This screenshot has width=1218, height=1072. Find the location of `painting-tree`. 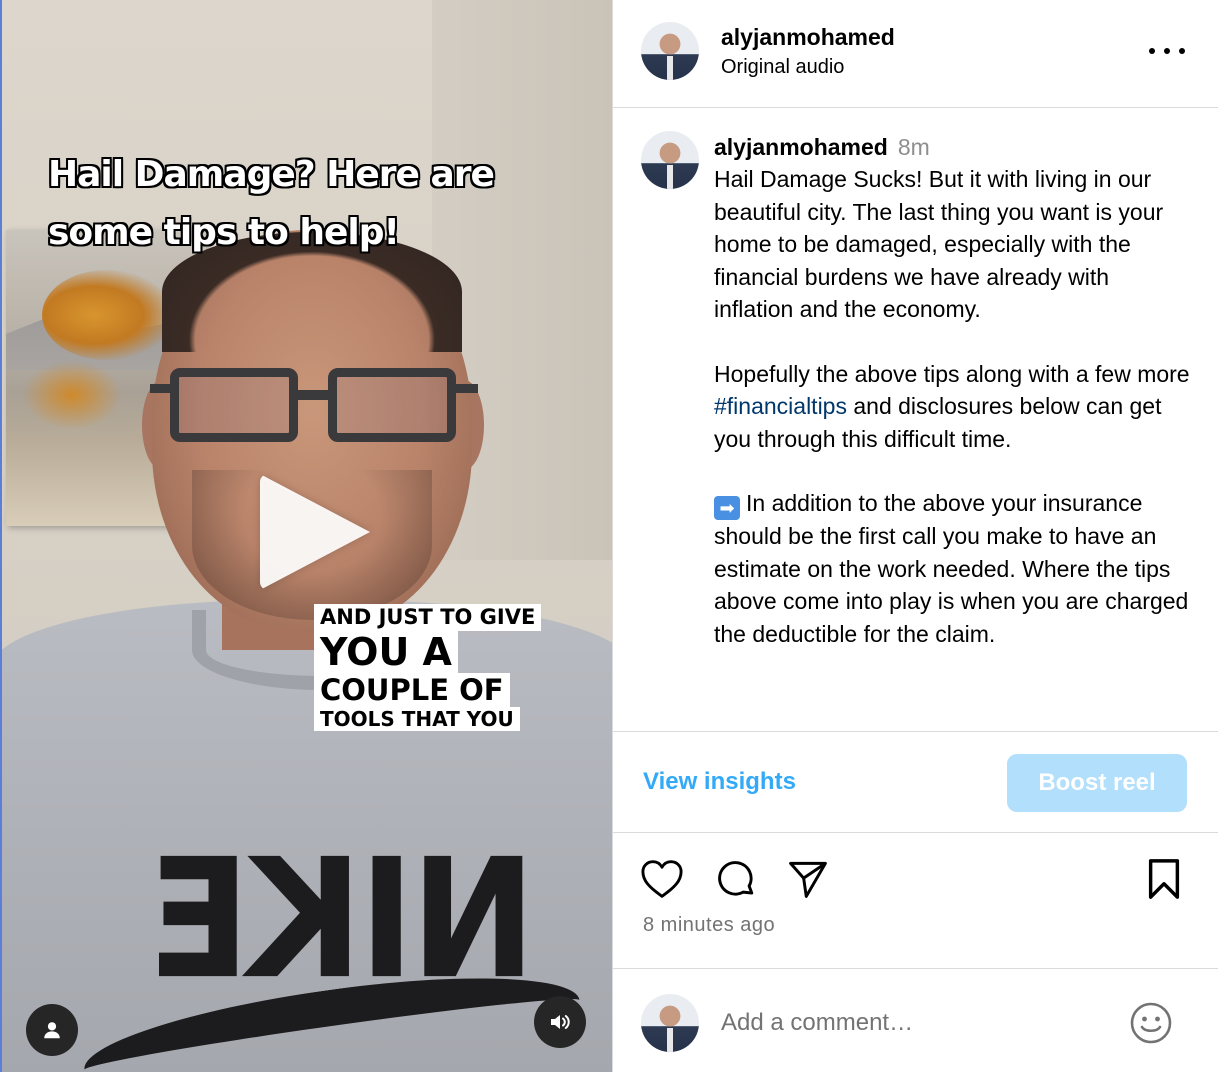

painting-tree is located at coordinates (107, 315).